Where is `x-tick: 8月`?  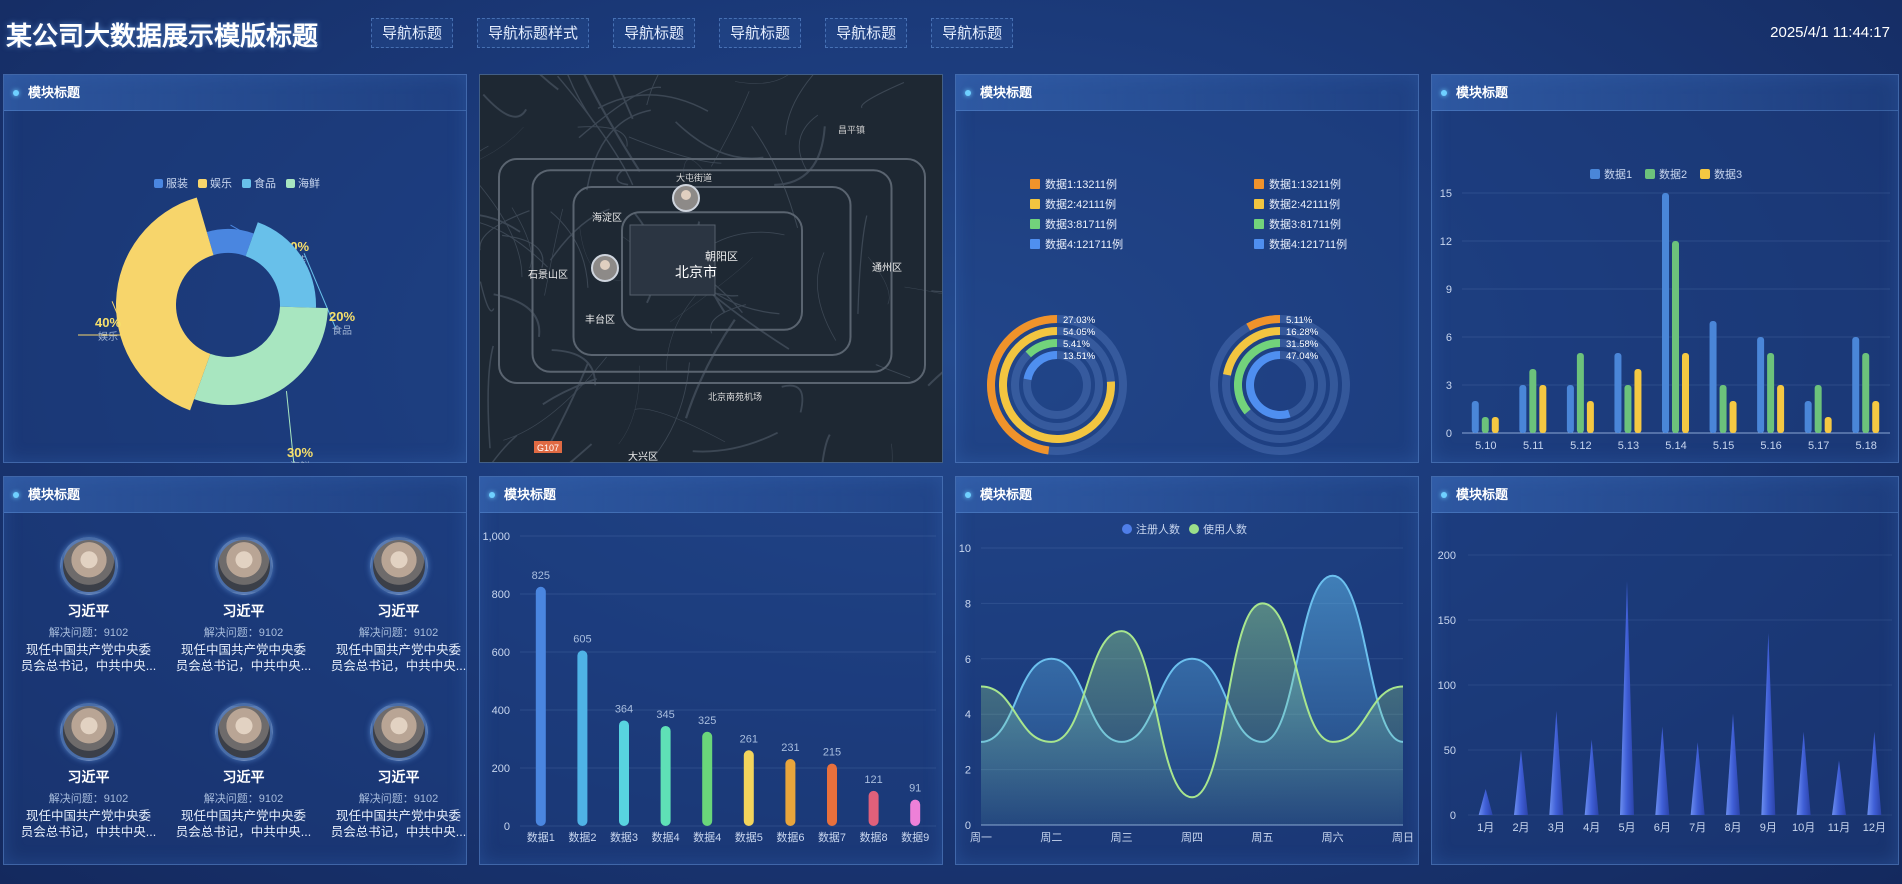 x-tick: 8月 is located at coordinates (1732, 828).